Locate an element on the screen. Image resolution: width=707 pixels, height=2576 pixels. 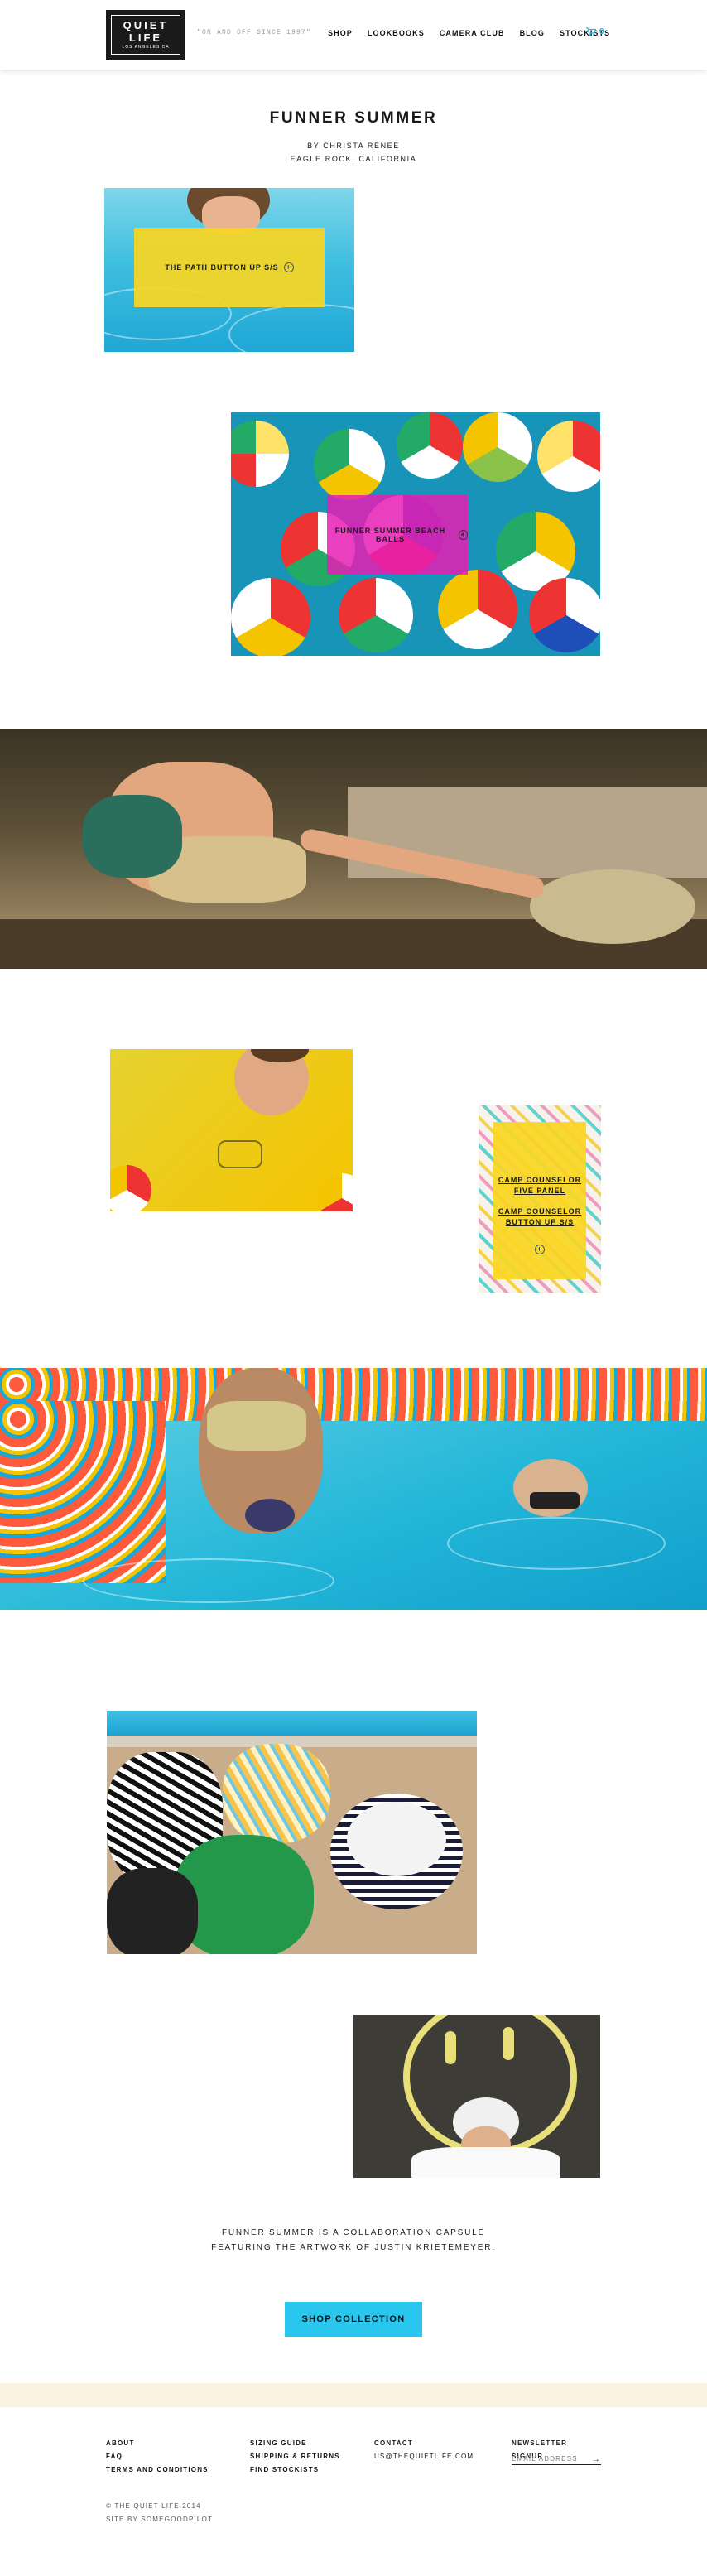
page-title: FUNNER SUMMER is located at coordinates (353, 118).